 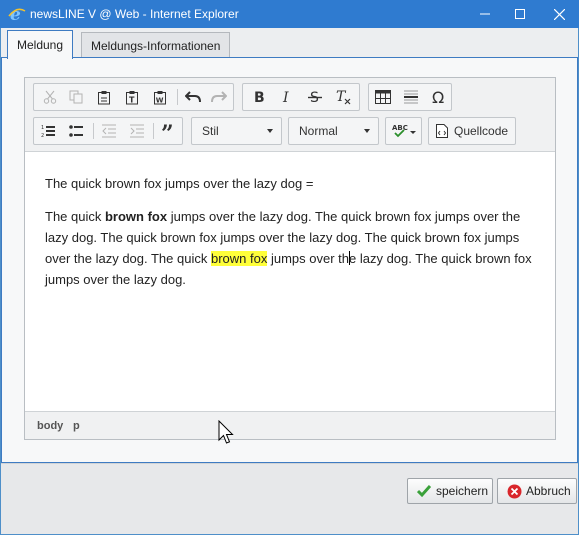 I want to click on element-path-bar: body p, so click(x=290, y=425).